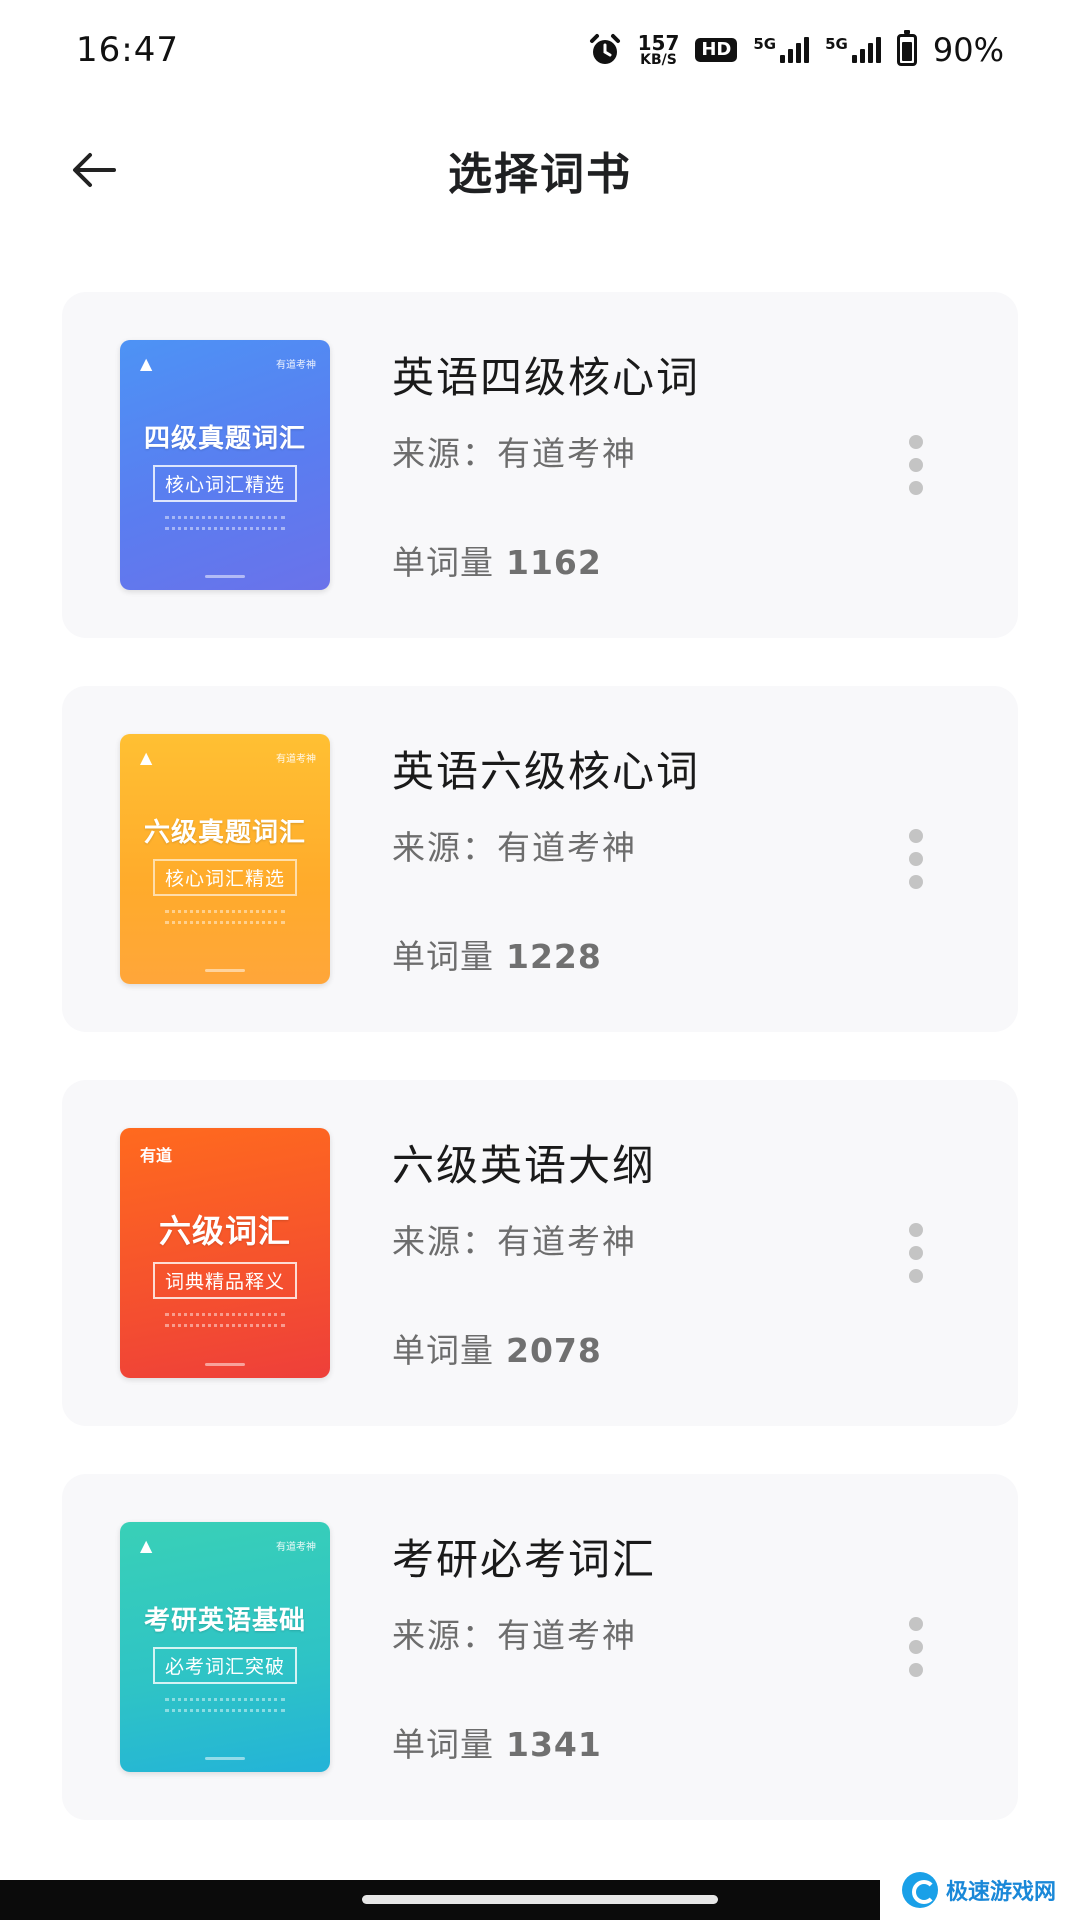 Image resolution: width=1080 pixels, height=1920 pixels. I want to click on header: 选择词书, so click(540, 170).